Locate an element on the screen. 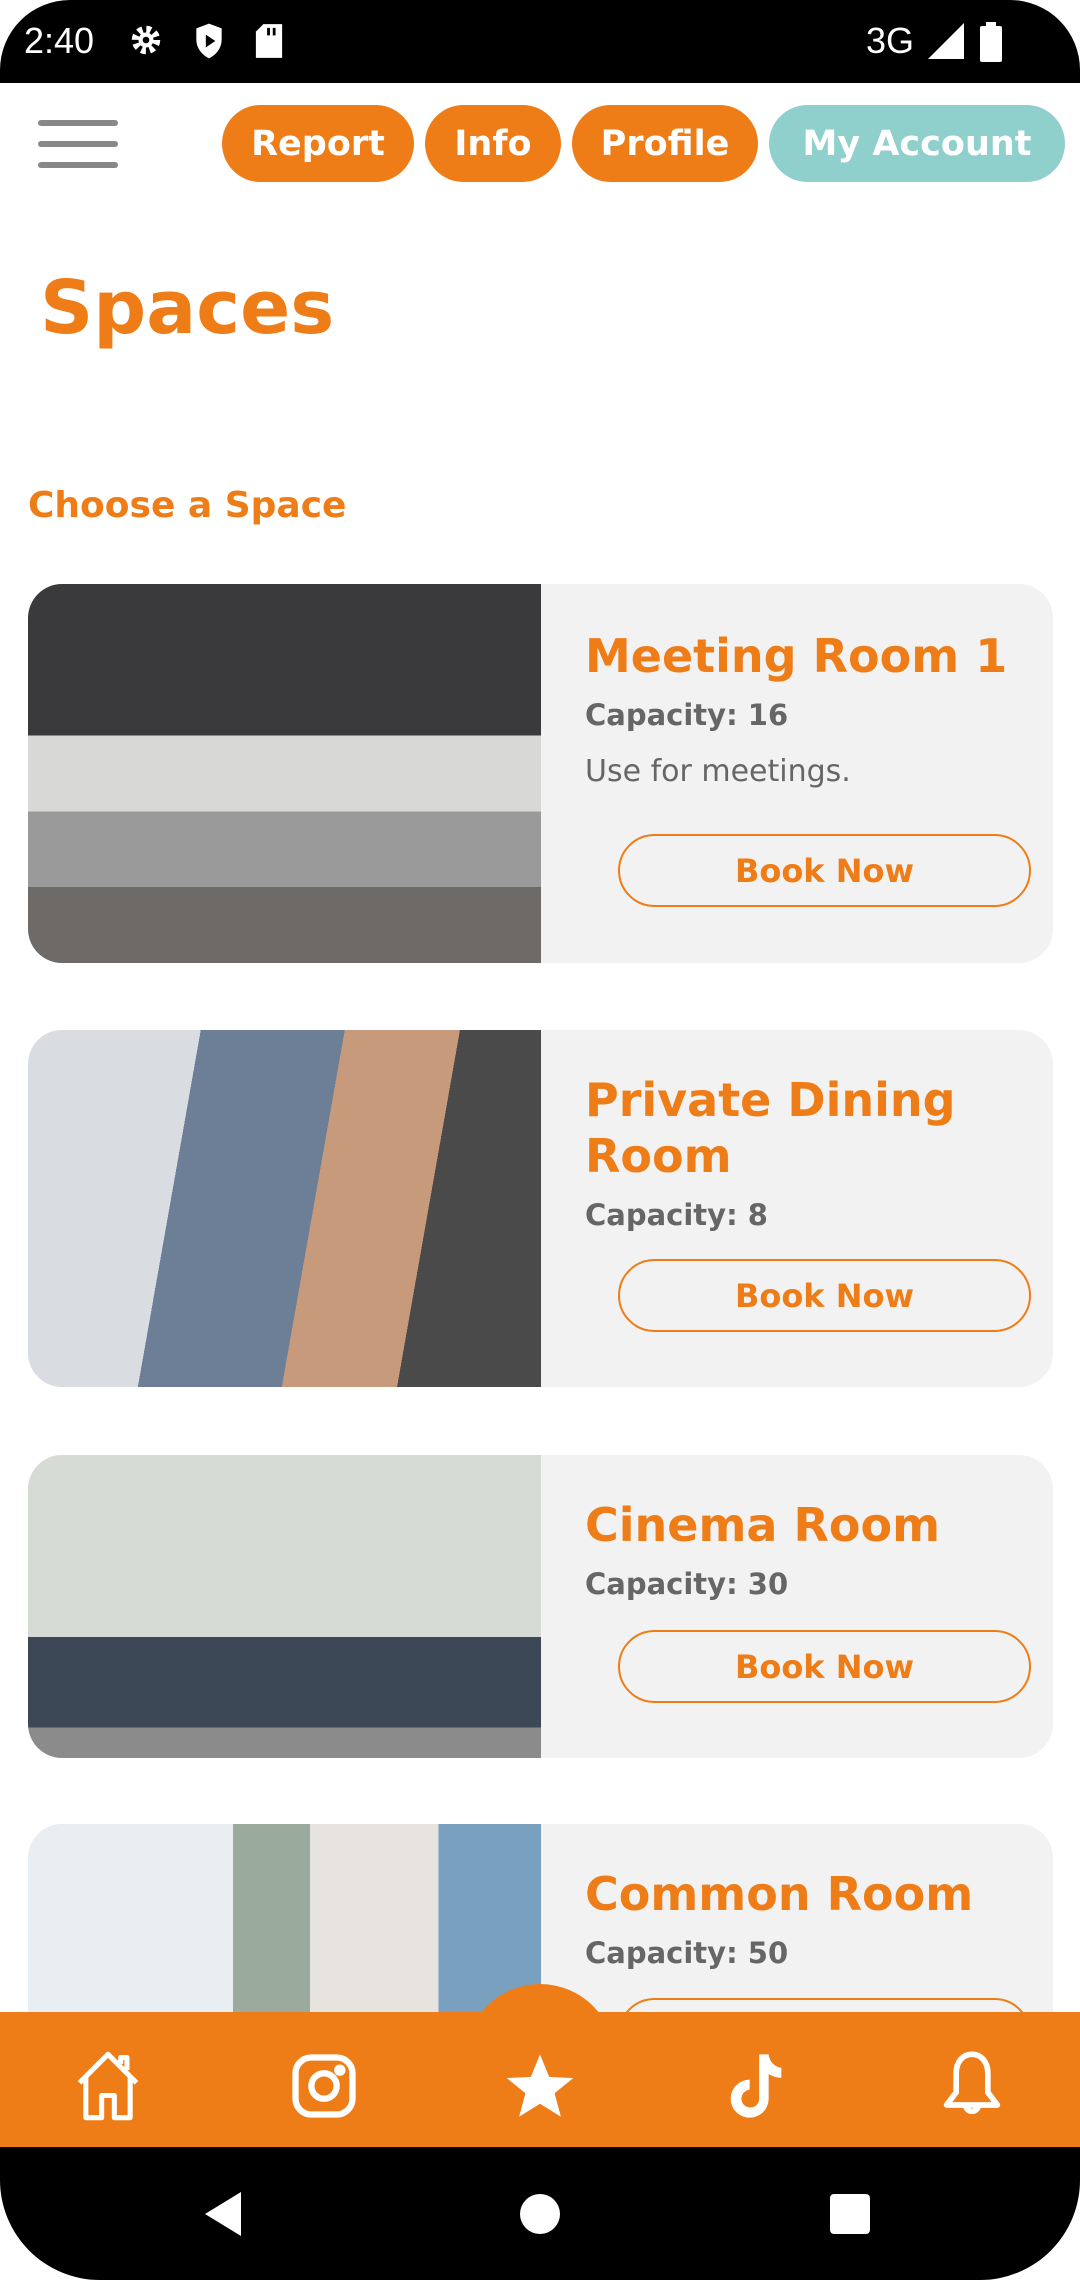 This screenshot has width=1080, height=2280. star-icon is located at coordinates (540, 2086).